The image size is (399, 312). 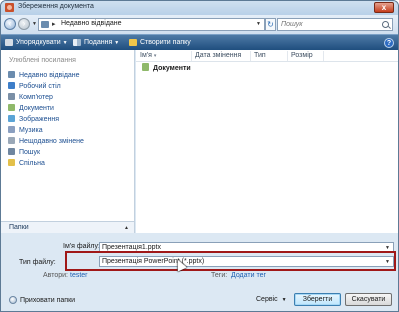 I want to click on column-type: Тип, so click(x=269, y=56).